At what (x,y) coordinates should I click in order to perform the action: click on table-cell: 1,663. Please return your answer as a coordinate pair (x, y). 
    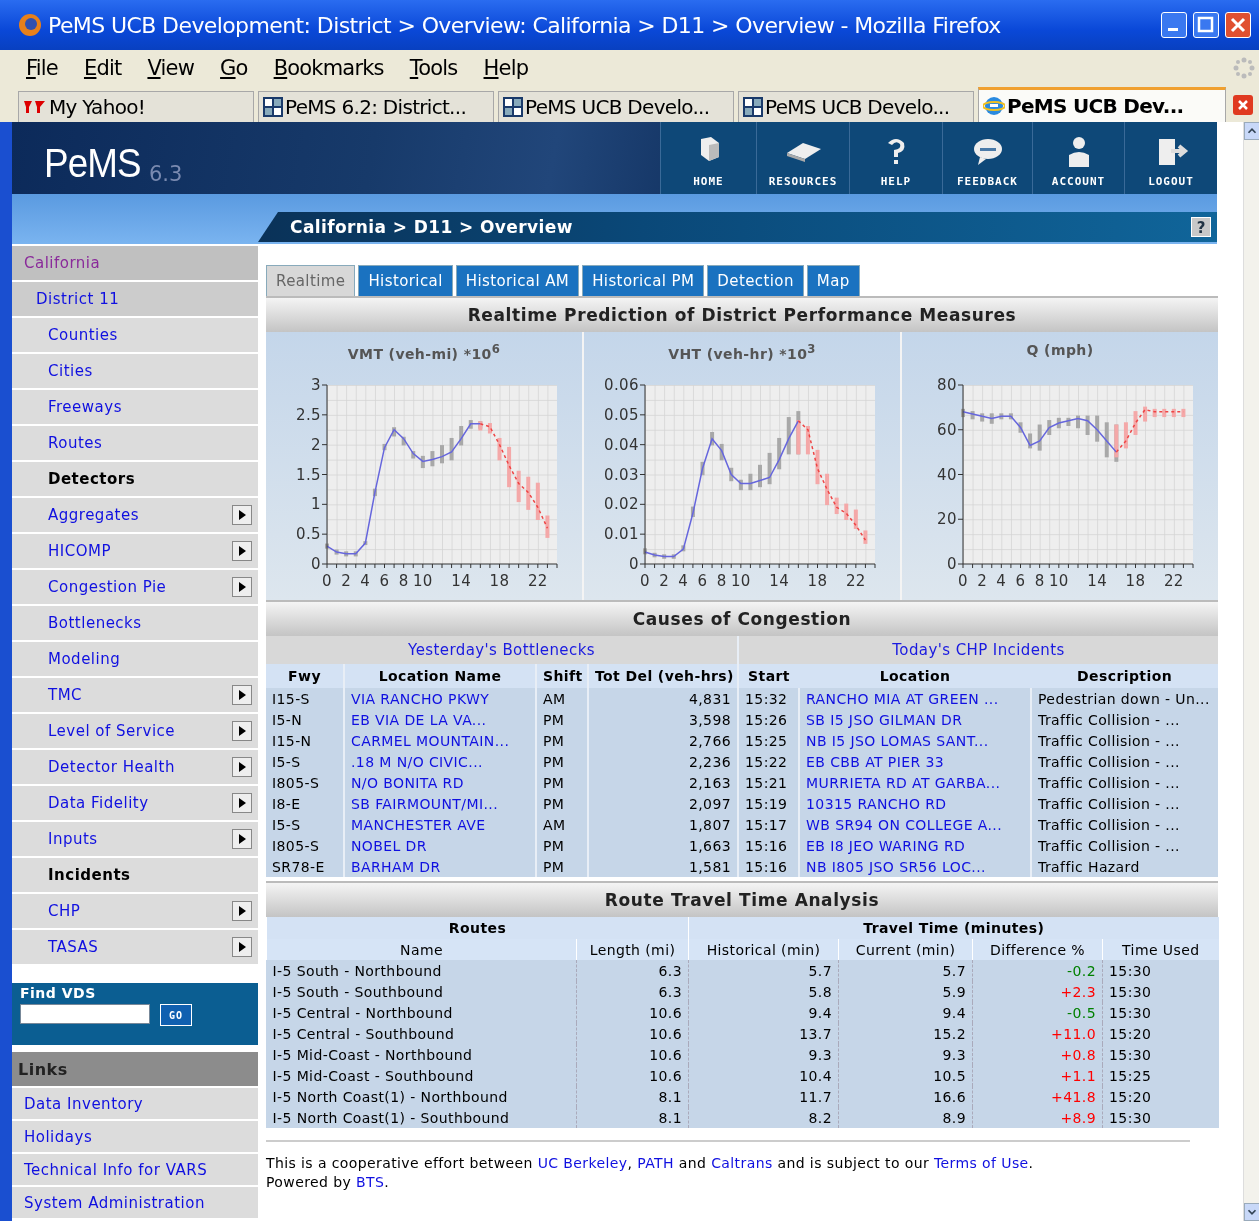
    Looking at the image, I should click on (663, 845).